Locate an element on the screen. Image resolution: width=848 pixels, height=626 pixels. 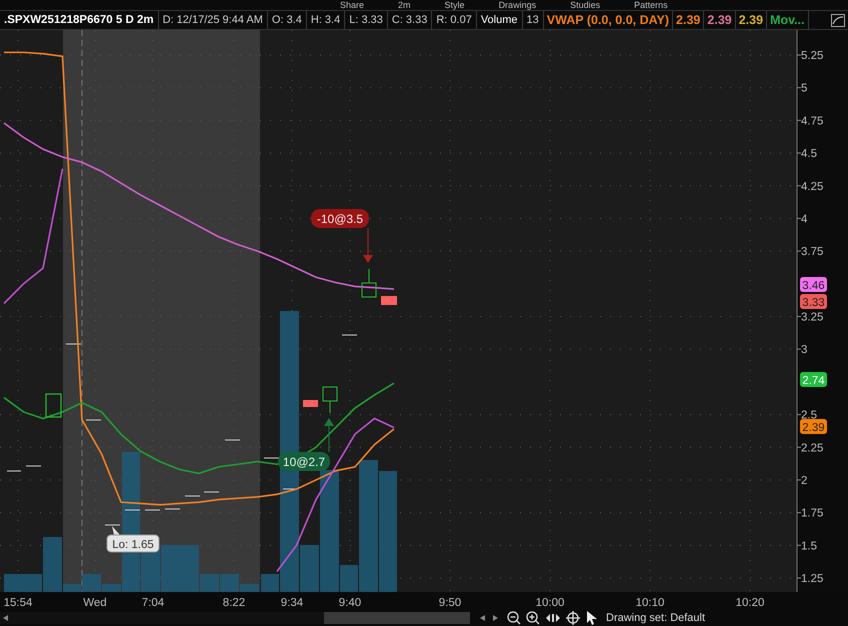
y-axis-label: 3.75 is located at coordinates (812, 252).